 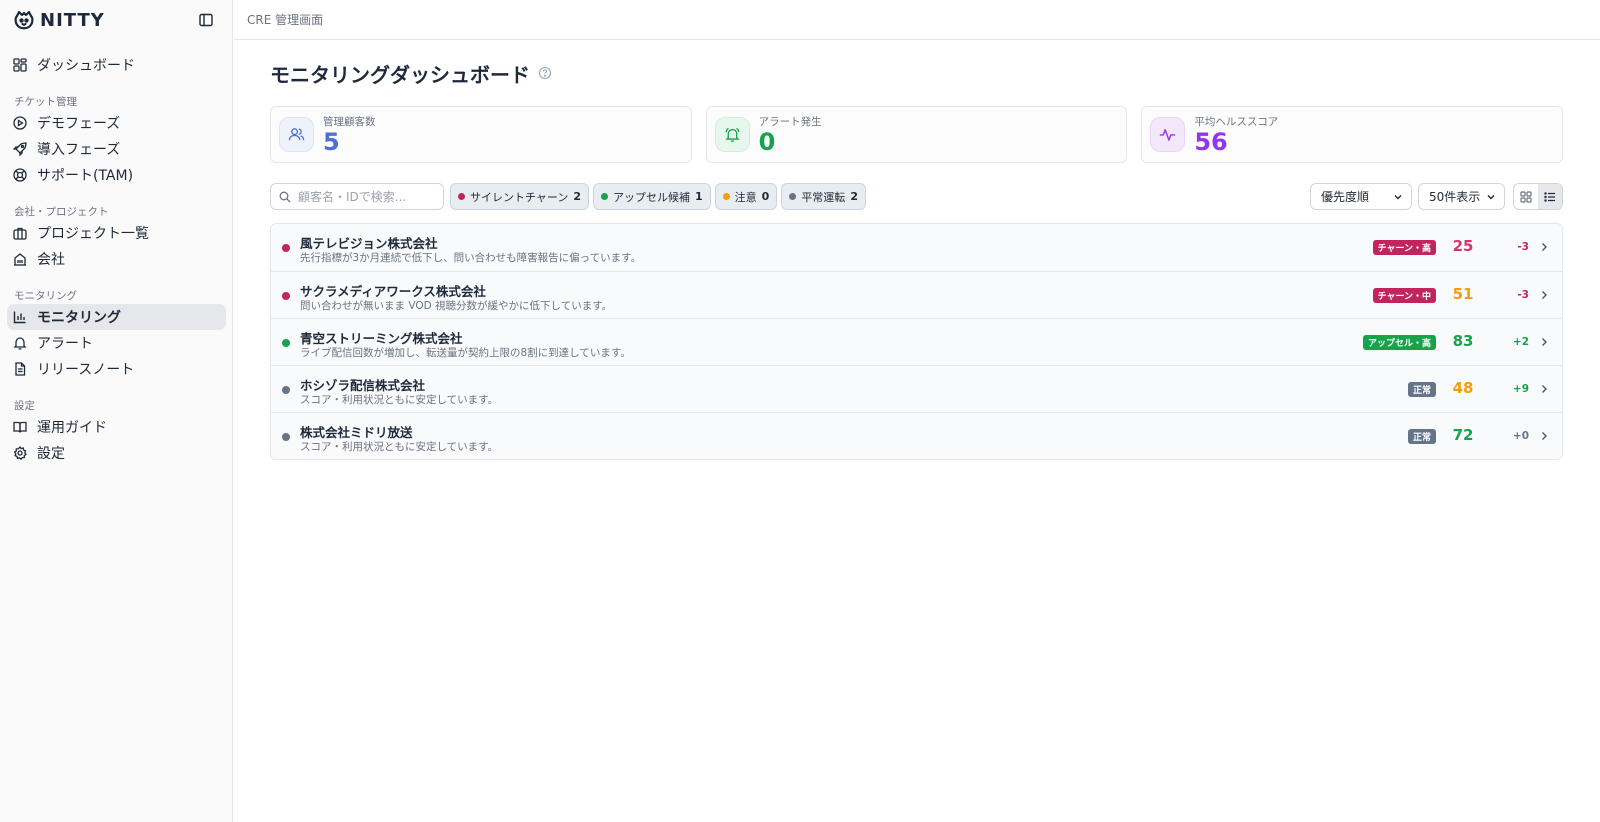 I want to click on sidebar-item-projects: プロジェクト一覧, so click(x=116, y=233).